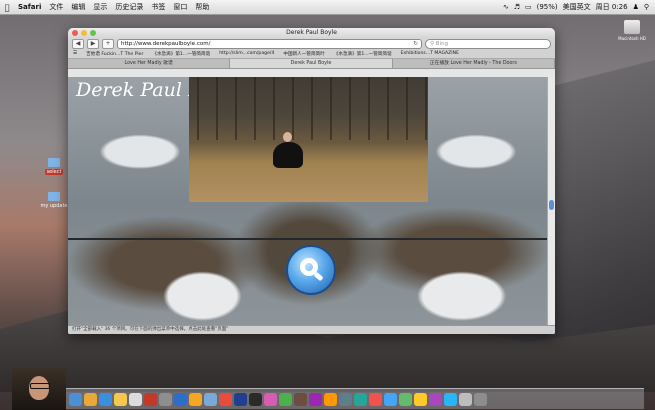 This screenshot has height=410, width=655. What do you see at coordinates (390, 399) in the screenshot?
I see `word-icon` at bounding box center [390, 399].